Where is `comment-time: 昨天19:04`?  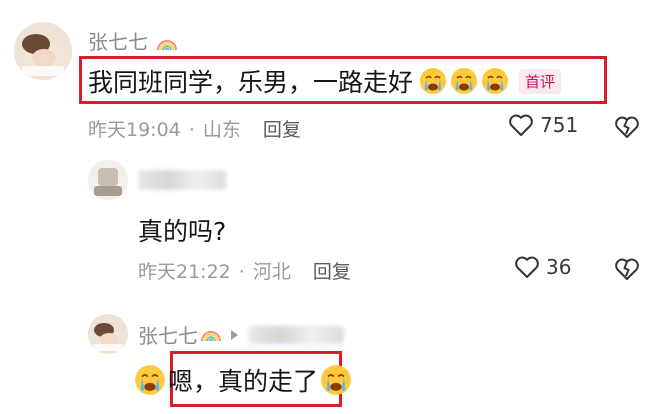
comment-time: 昨天19:04 is located at coordinates (134, 130).